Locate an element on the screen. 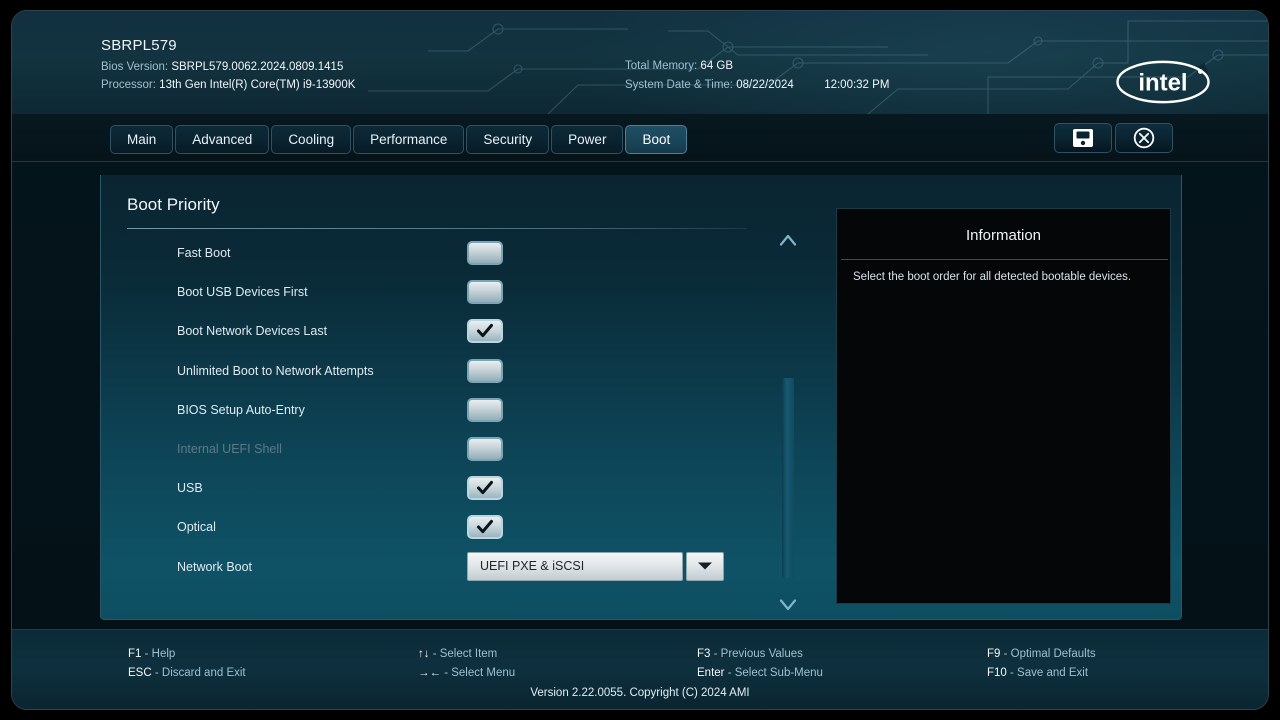 The image size is (1280, 720). checkbox-unlimited-boot-to-network-attempts is located at coordinates (485, 370).